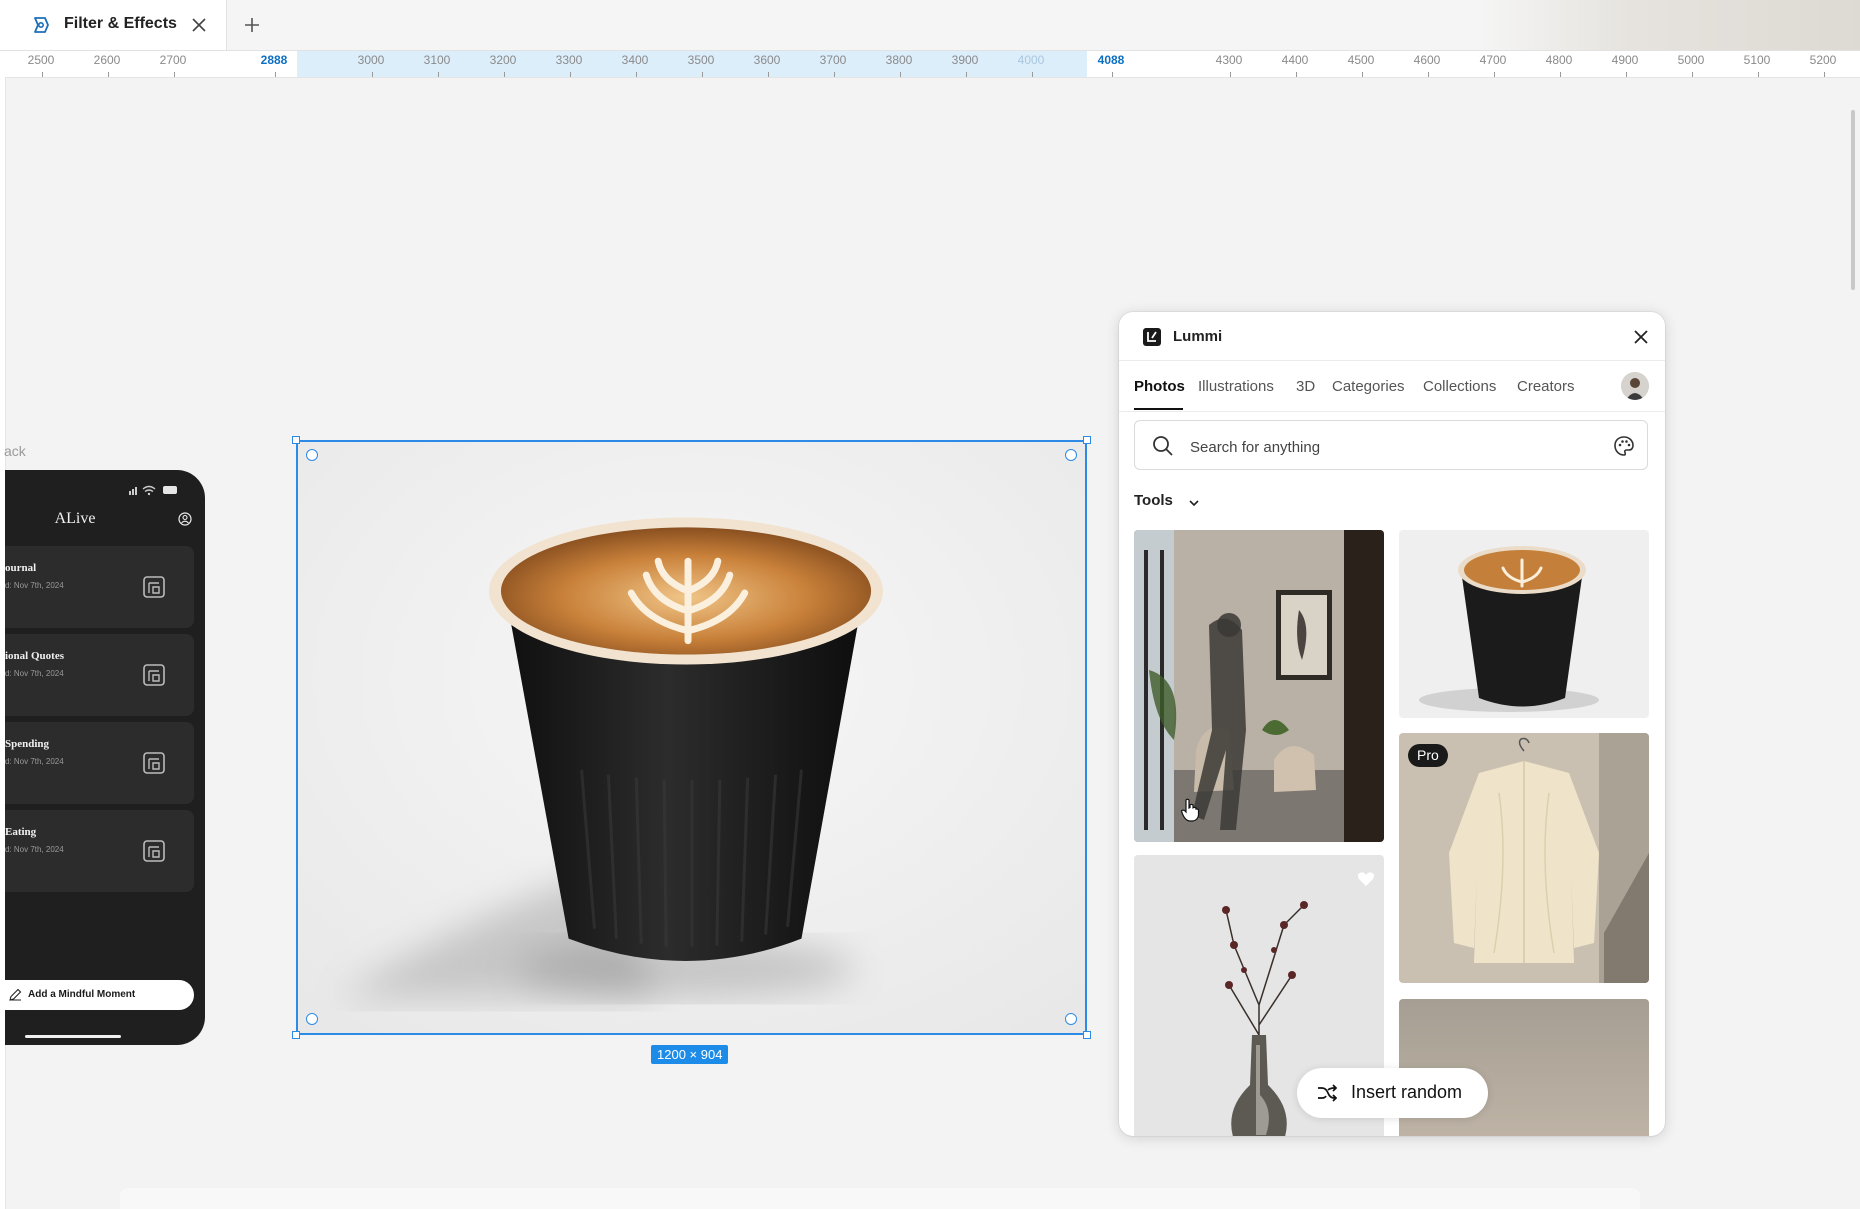 The width and height of the screenshot is (1860, 1209). What do you see at coordinates (880, 1198) in the screenshot?
I see `bottom-toolbar-edge` at bounding box center [880, 1198].